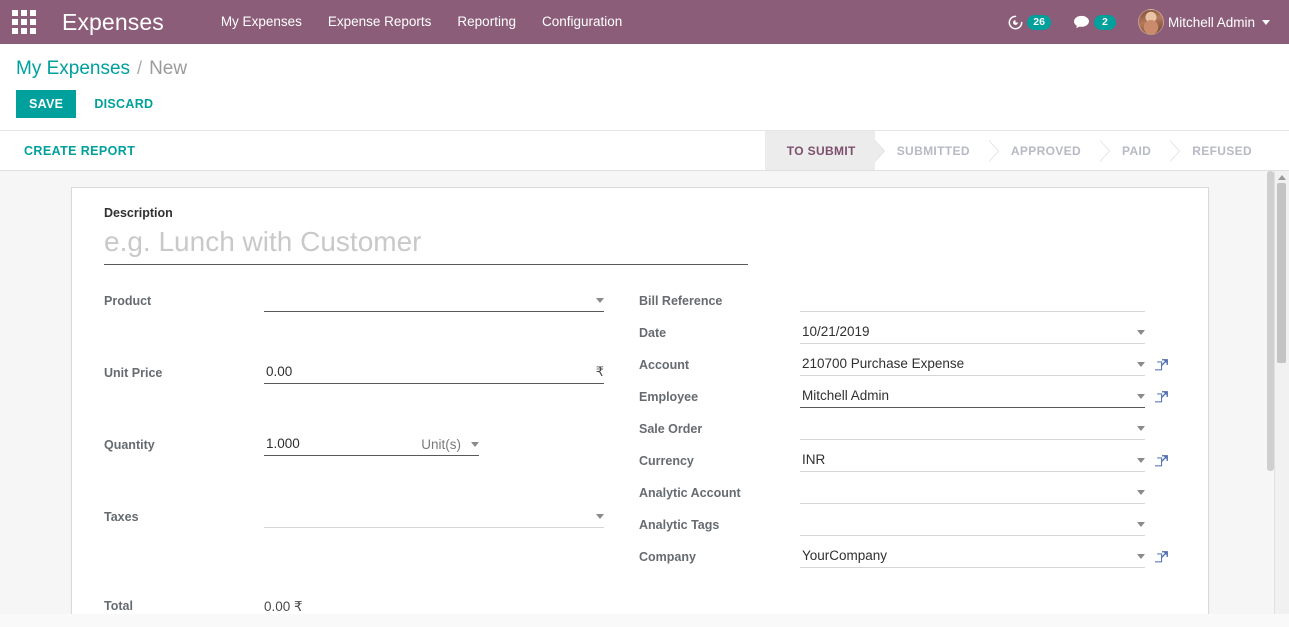  I want to click on messaging-menu-button: 2, so click(1094, 22).